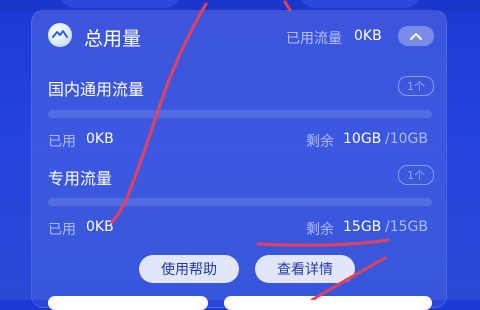  What do you see at coordinates (362, 139) in the screenshot?
I see `domestic-remaining-value: 10GB` at bounding box center [362, 139].